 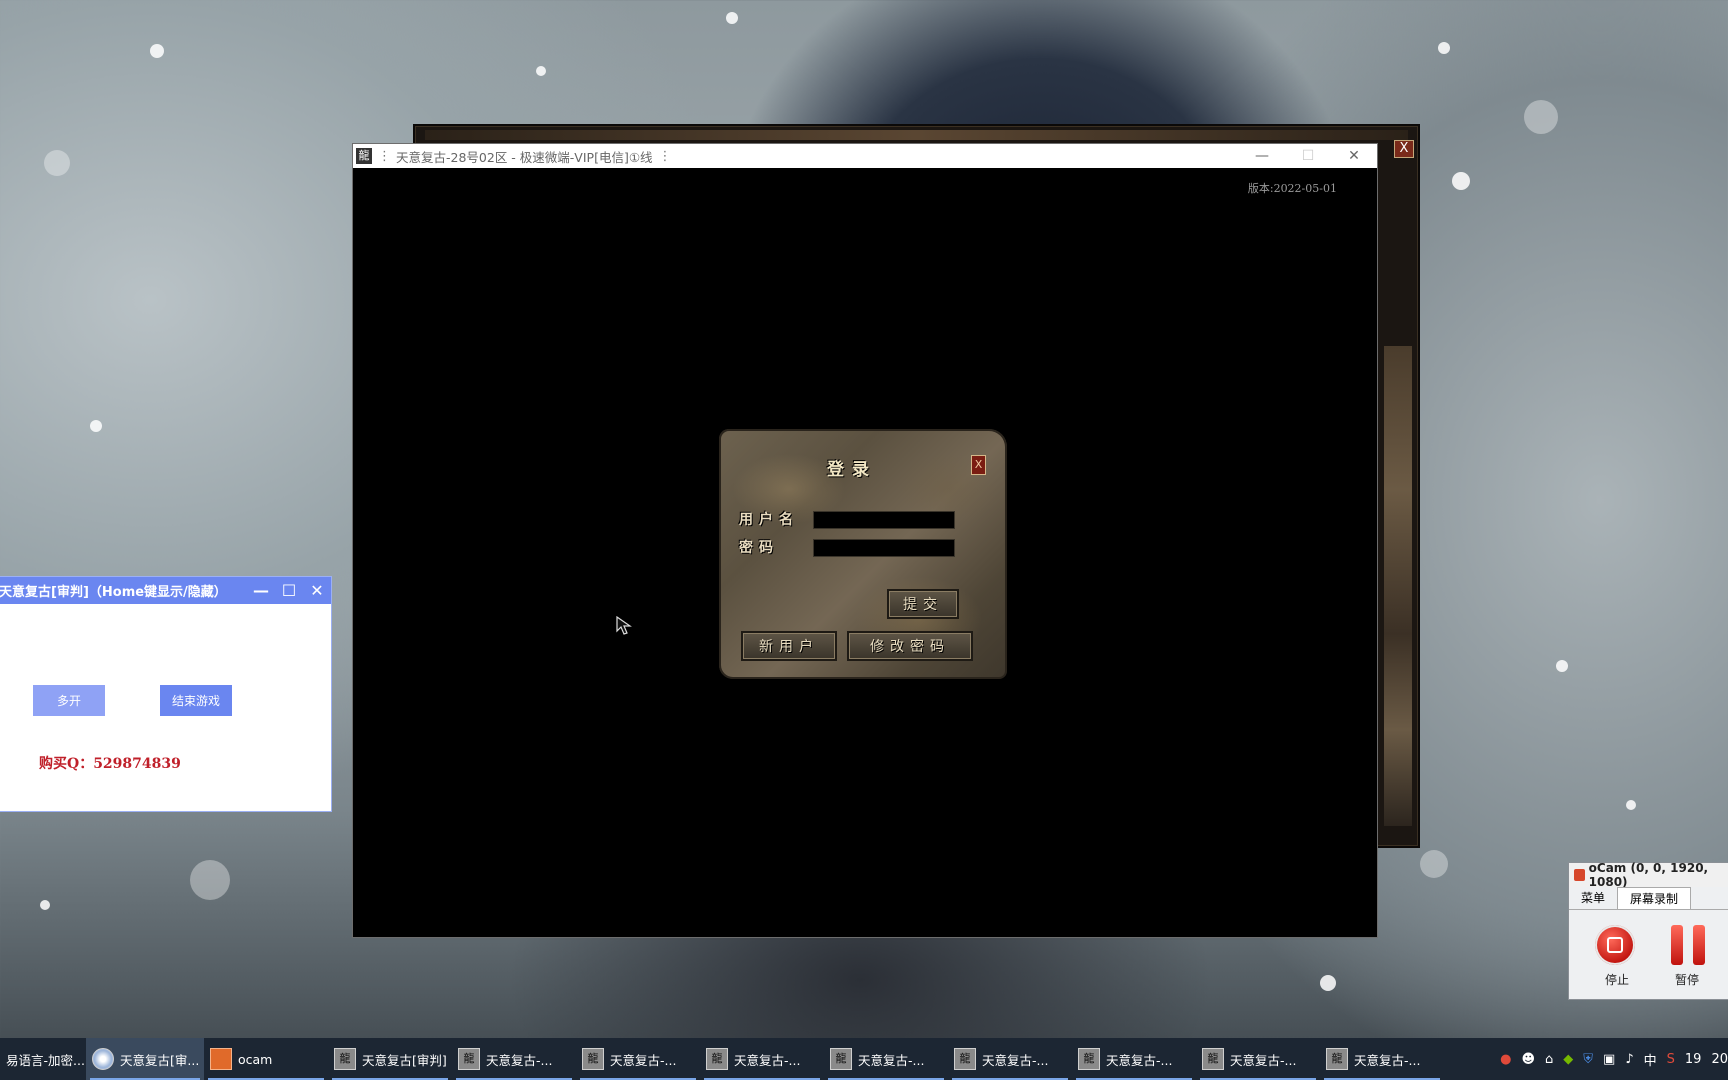 I want to click on ocam-tab-screen-record: 屏幕录制, so click(x=1654, y=898).